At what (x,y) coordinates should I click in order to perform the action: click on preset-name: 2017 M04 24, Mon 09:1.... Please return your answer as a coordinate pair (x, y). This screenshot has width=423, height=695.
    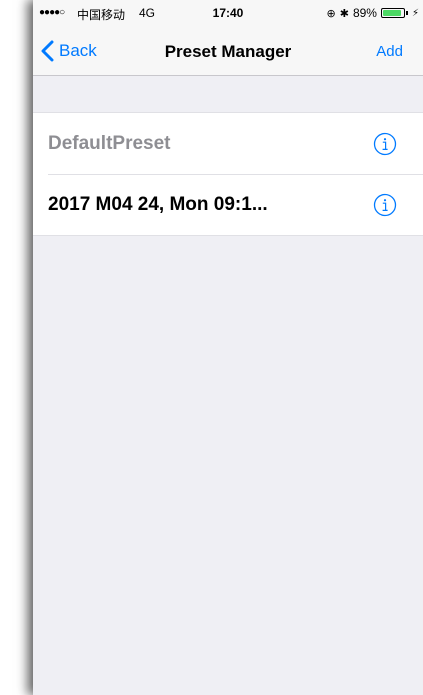
    Looking at the image, I should click on (158, 204).